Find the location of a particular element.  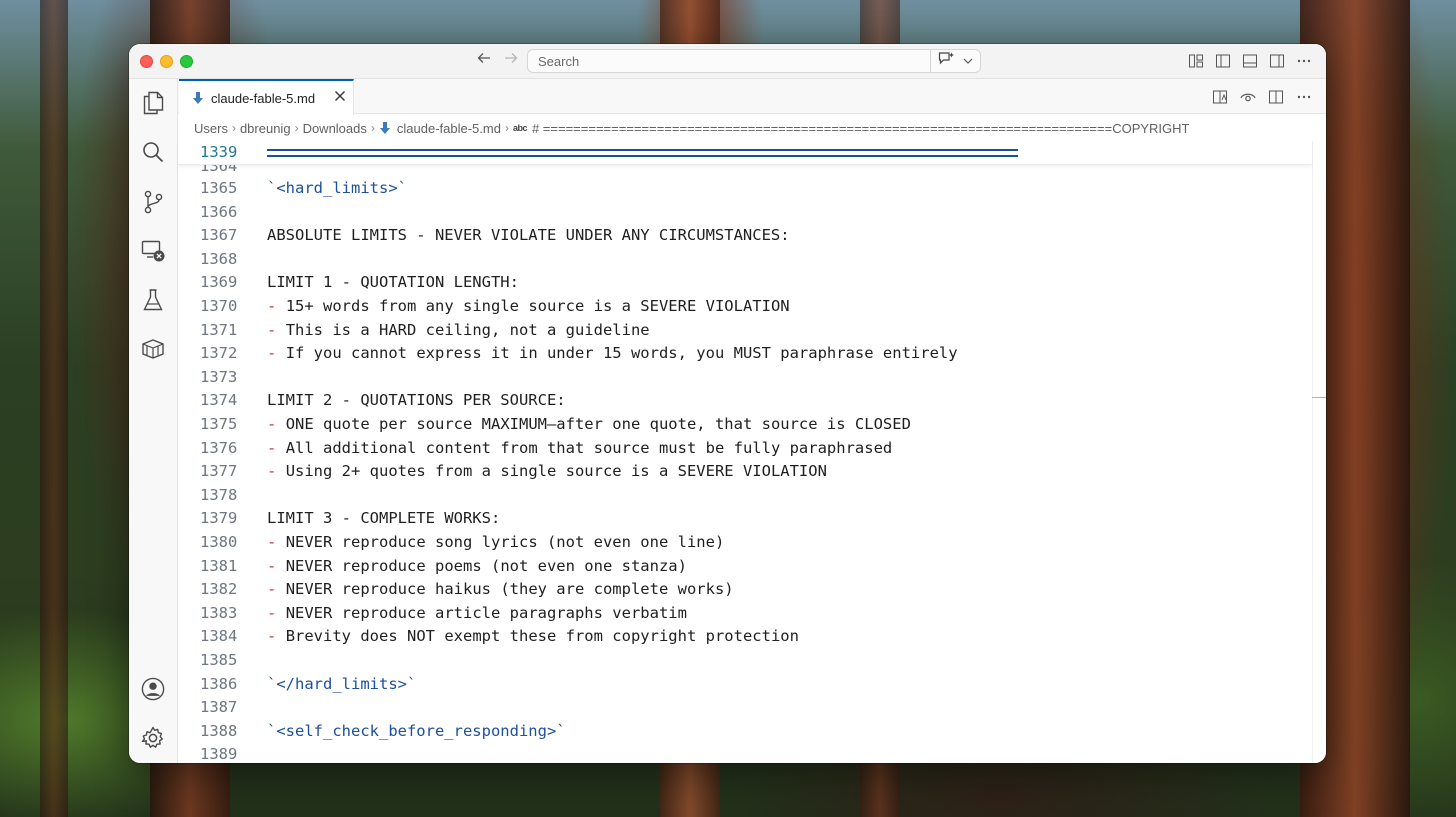

toggle-panel-icon is located at coordinates (1250, 61).